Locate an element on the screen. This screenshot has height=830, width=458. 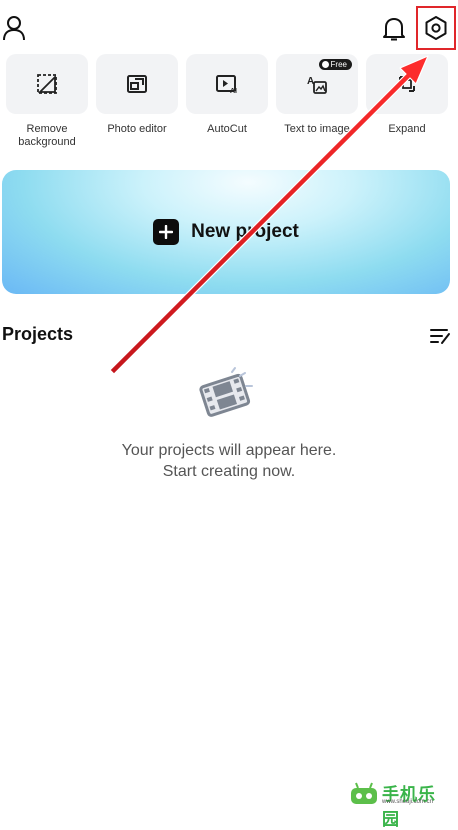
tool-label: AutoCut is located at coordinates (227, 129).